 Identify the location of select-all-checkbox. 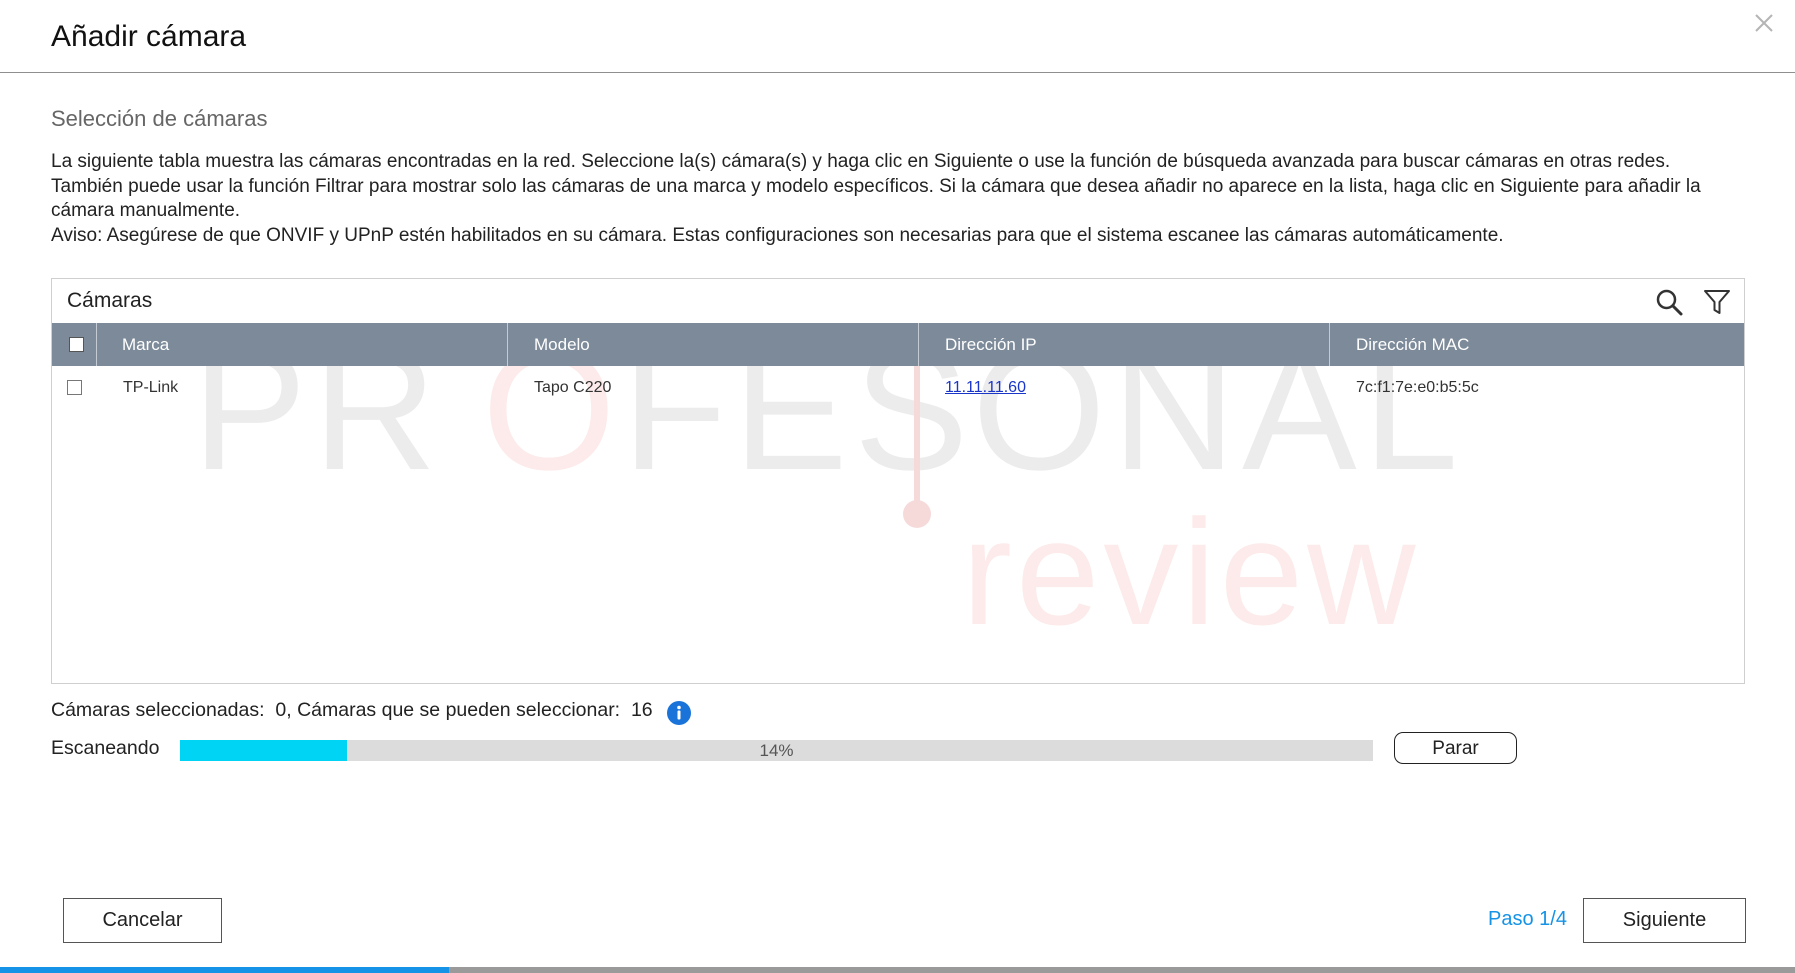
(76, 344).